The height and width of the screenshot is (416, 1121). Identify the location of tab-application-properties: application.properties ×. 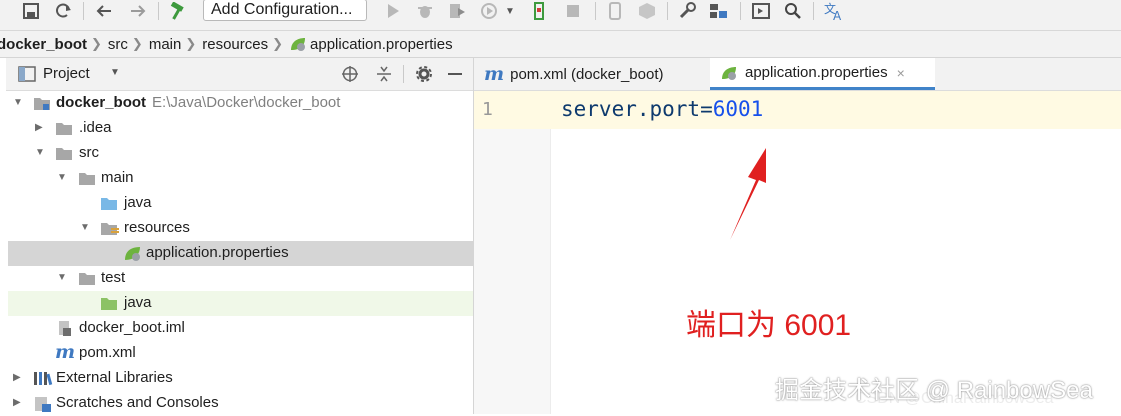
(822, 74).